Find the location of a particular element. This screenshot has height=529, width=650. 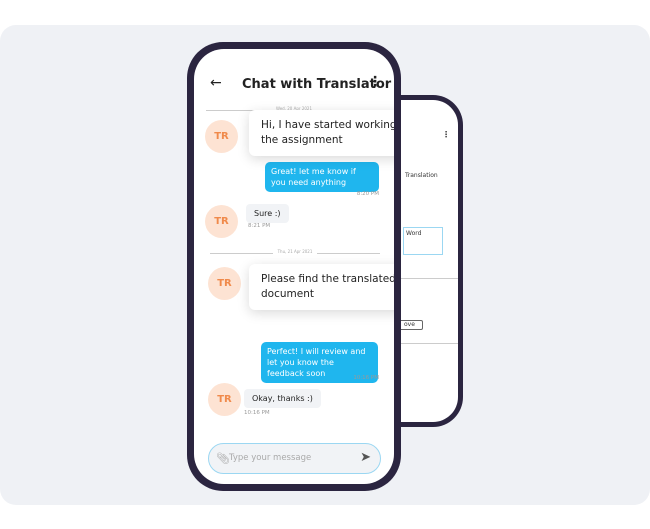

date-separator: Thu, 21 Apr 2021 is located at coordinates (295, 253).